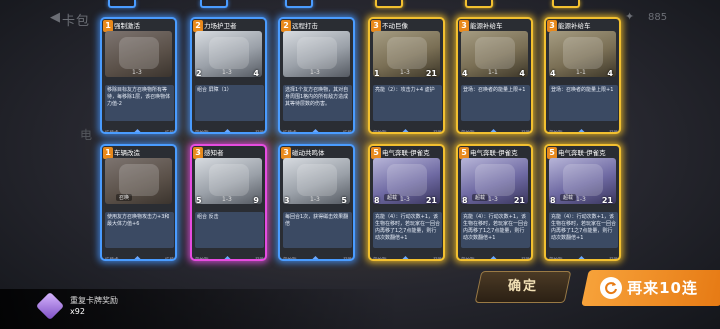 The image size is (720, 329). What do you see at coordinates (305, 26) in the screenshot?
I see `card-name: 远程打击` at bounding box center [305, 26].